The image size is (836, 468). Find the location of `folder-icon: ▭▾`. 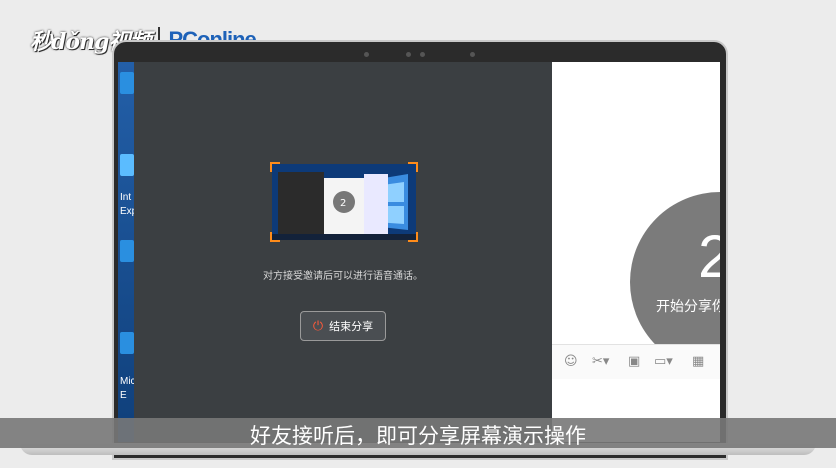

folder-icon: ▭▾ is located at coordinates (663, 361).